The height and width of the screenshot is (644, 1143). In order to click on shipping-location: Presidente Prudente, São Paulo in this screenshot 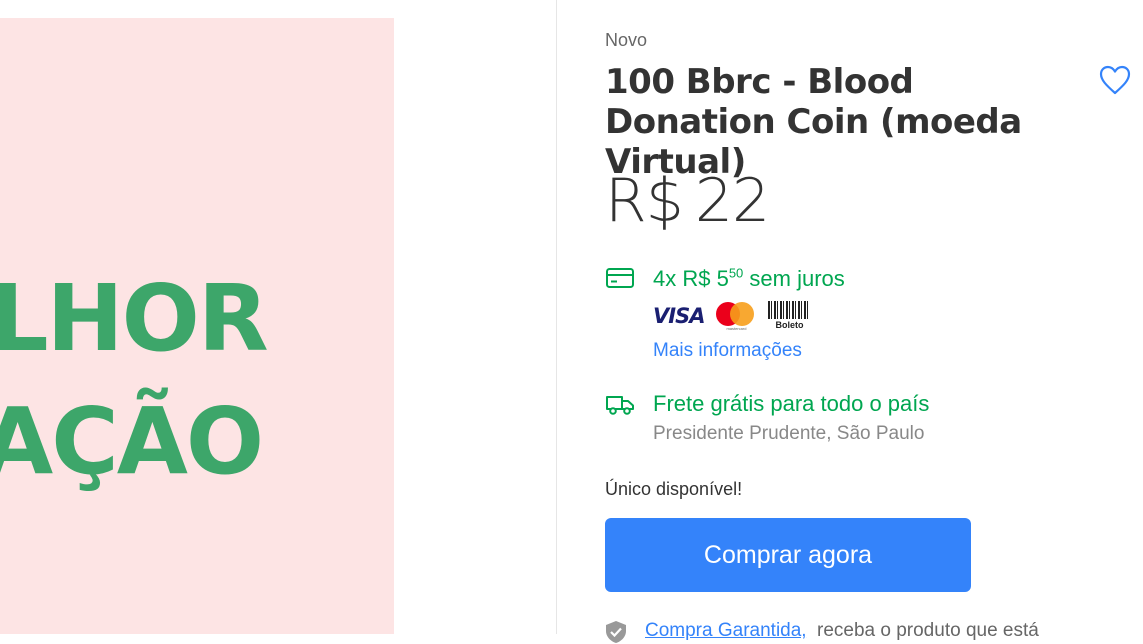, I will do `click(789, 433)`.